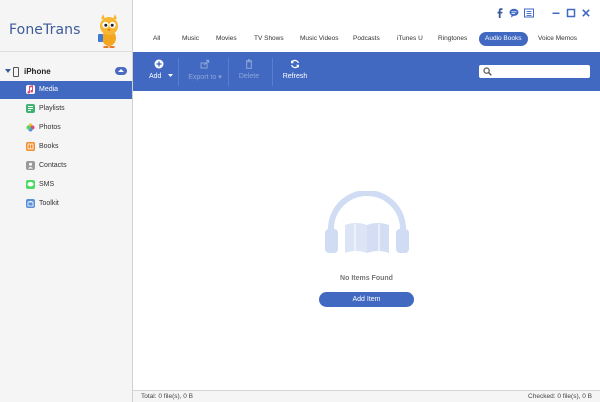  What do you see at coordinates (45, 30) in the screenshot?
I see `app-title: FoneTrans` at bounding box center [45, 30].